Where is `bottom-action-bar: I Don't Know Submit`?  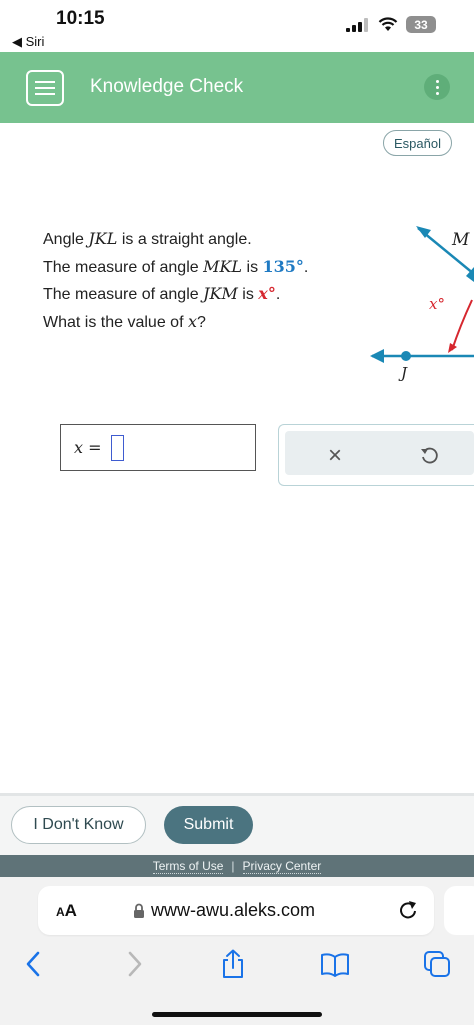
bottom-action-bar: I Don't Know Submit is located at coordinates (237, 824).